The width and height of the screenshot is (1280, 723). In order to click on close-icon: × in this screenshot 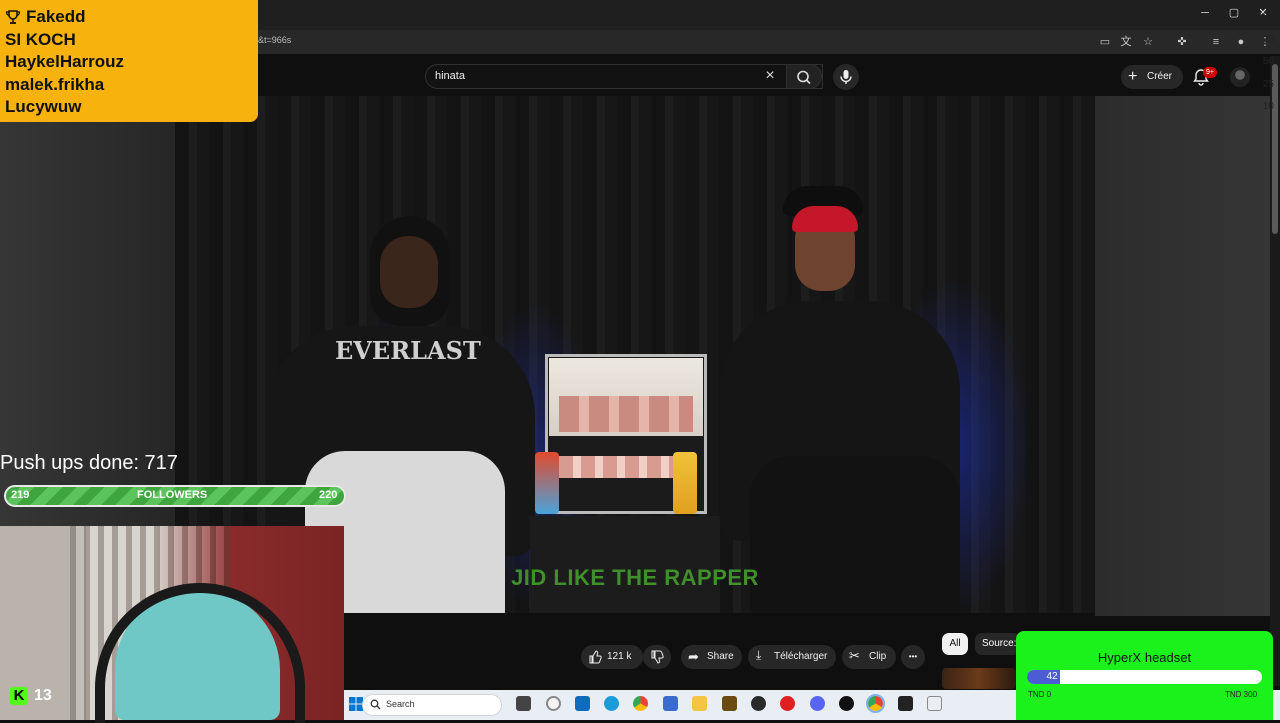, I will do `click(770, 76)`.